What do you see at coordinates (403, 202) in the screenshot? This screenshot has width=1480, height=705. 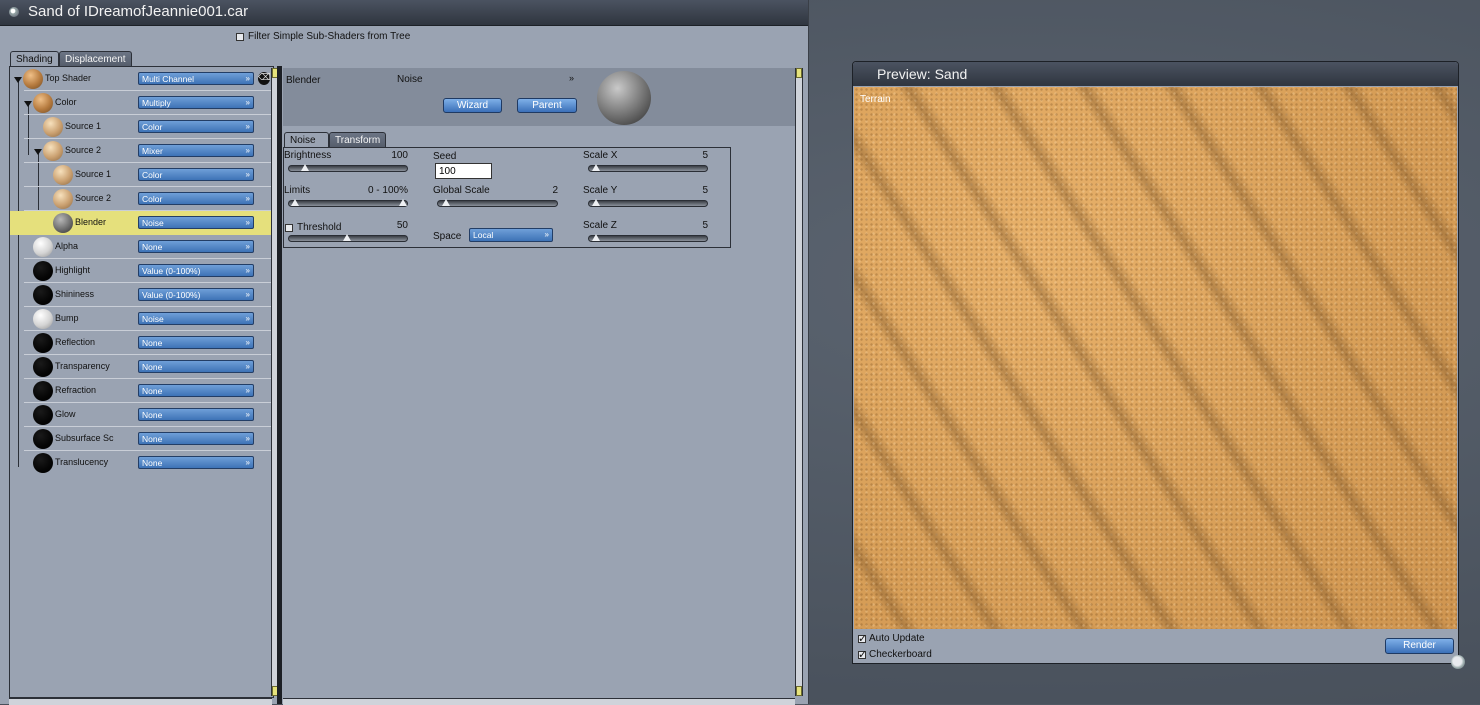 I see `slider-thumb-high` at bounding box center [403, 202].